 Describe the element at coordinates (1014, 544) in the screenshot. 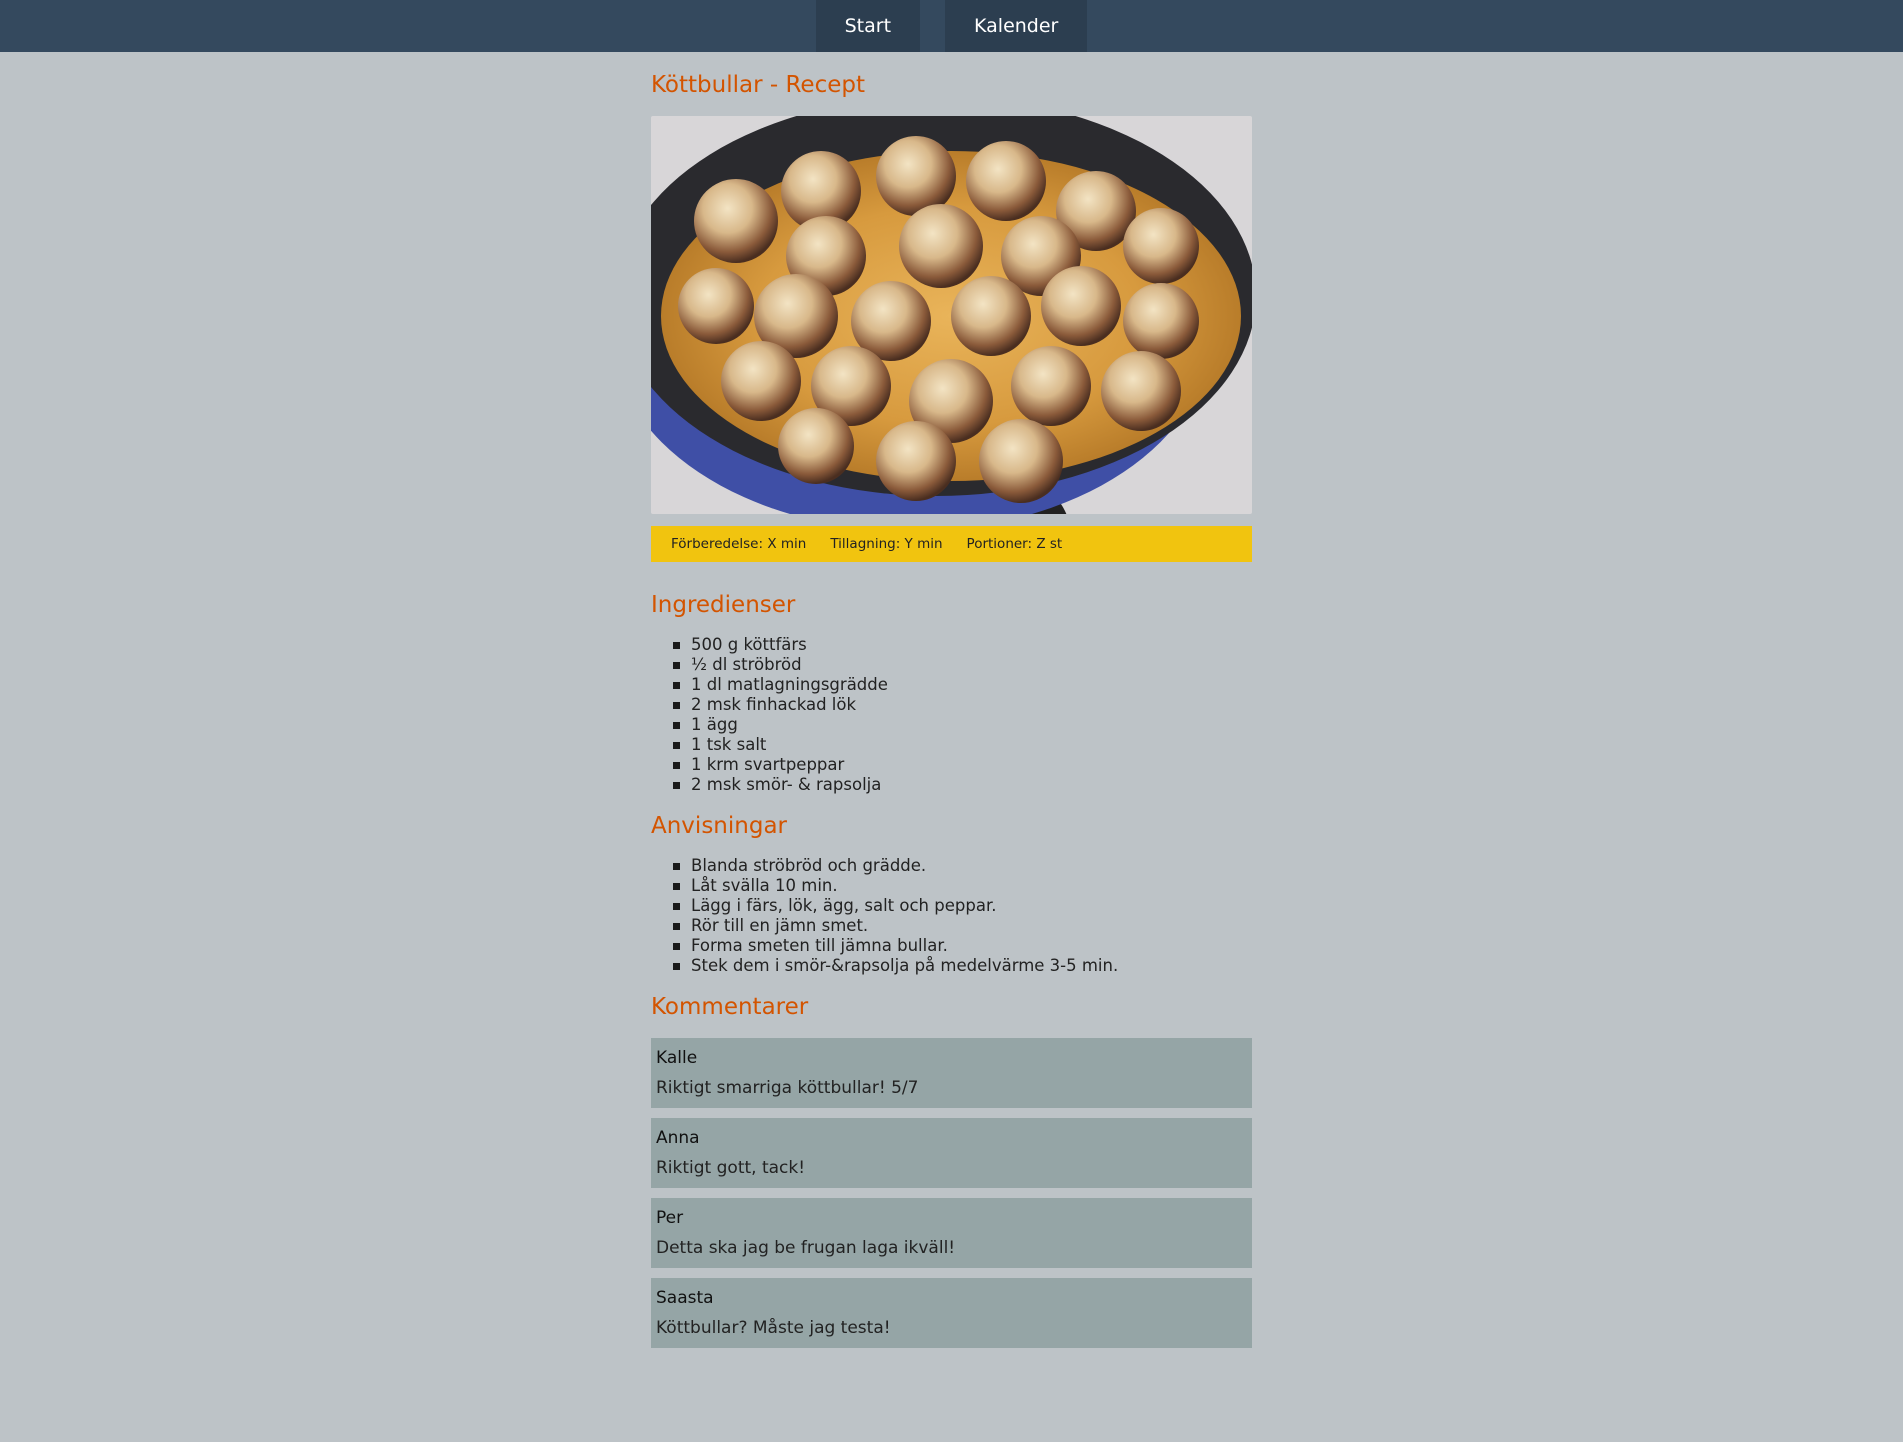

I see `servings: Portioner: Z st` at that location.